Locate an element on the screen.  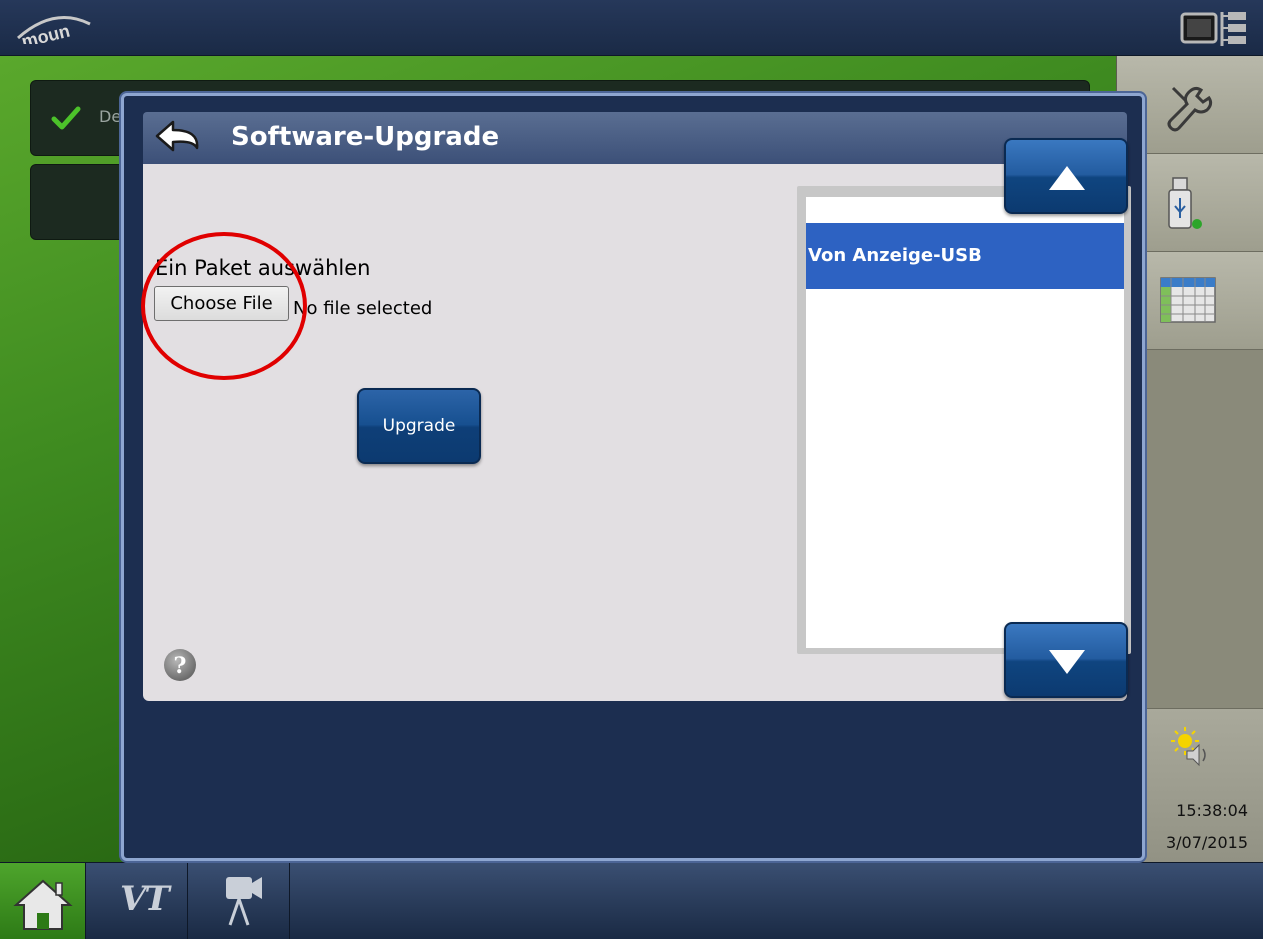
usb-drive-icon is located at coordinates (1185, 203).